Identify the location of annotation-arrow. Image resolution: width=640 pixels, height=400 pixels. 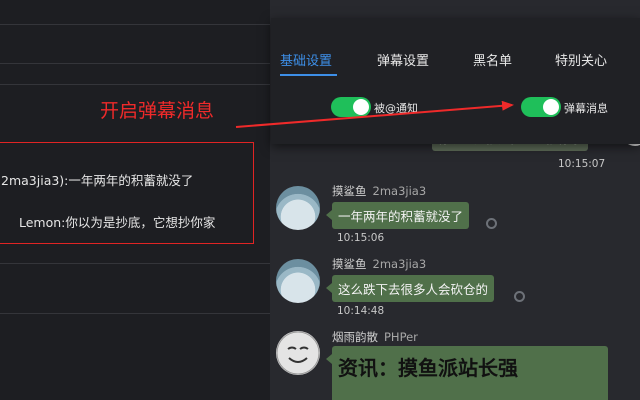
(374, 114).